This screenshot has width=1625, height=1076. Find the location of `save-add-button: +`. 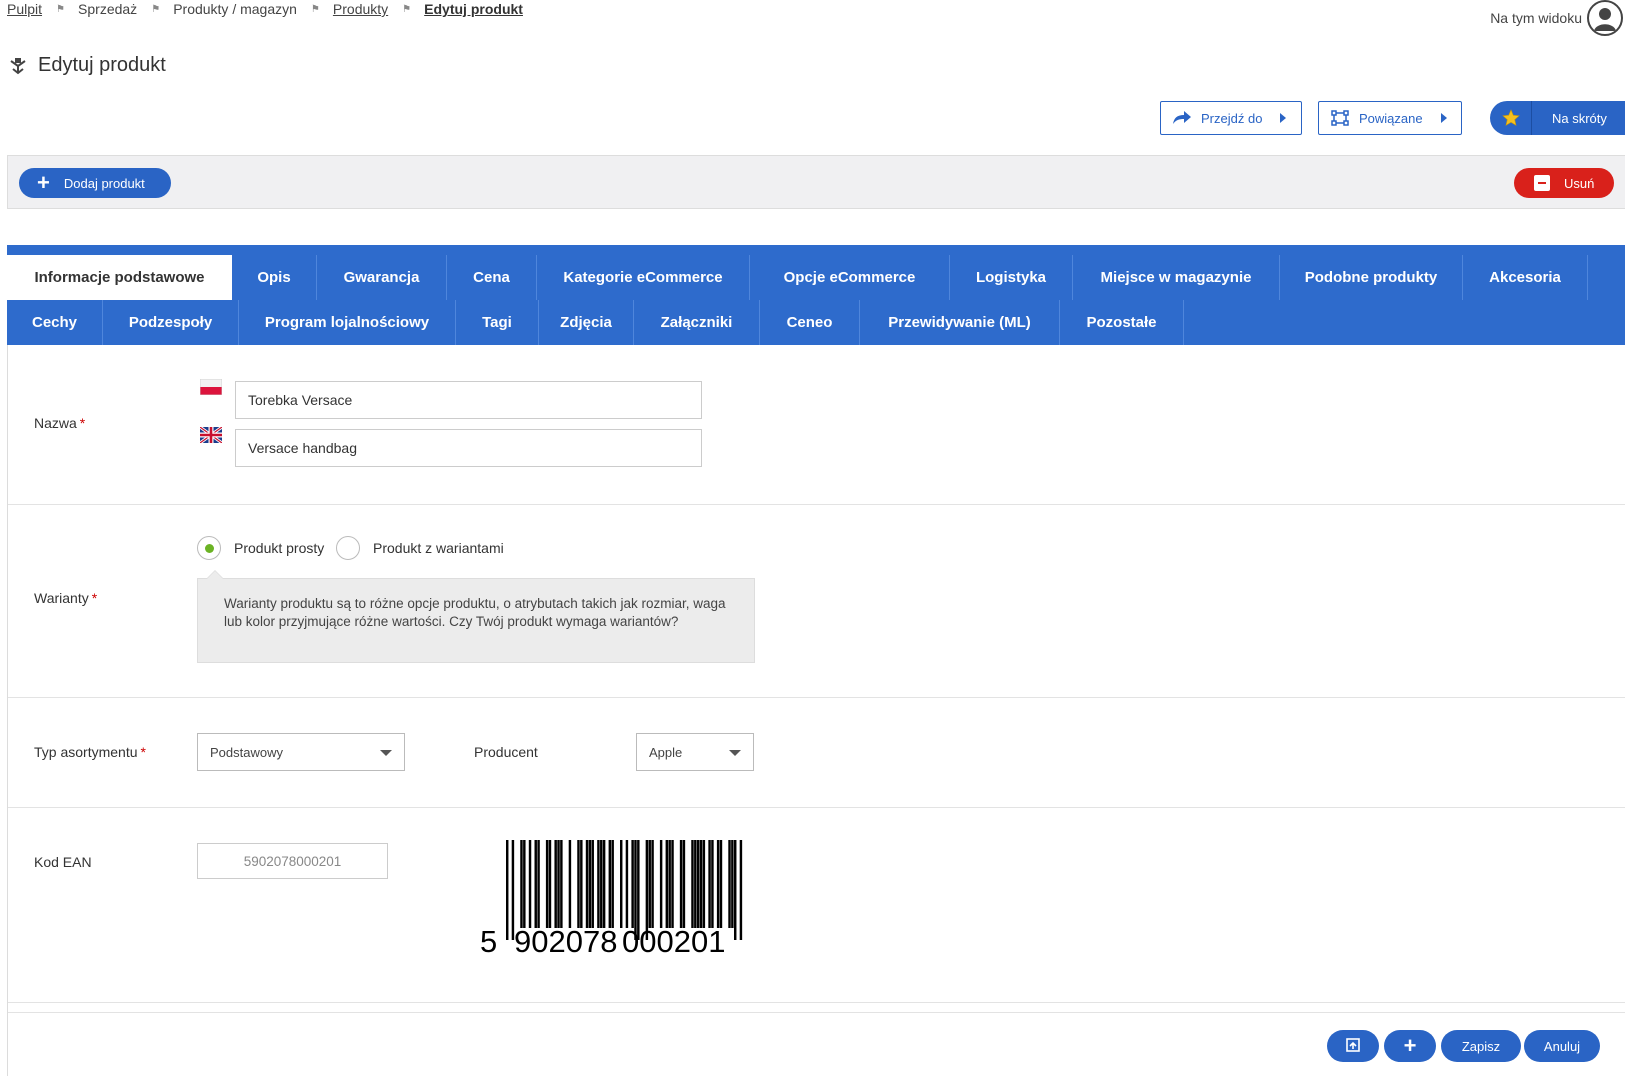

save-add-button: + is located at coordinates (1410, 1046).